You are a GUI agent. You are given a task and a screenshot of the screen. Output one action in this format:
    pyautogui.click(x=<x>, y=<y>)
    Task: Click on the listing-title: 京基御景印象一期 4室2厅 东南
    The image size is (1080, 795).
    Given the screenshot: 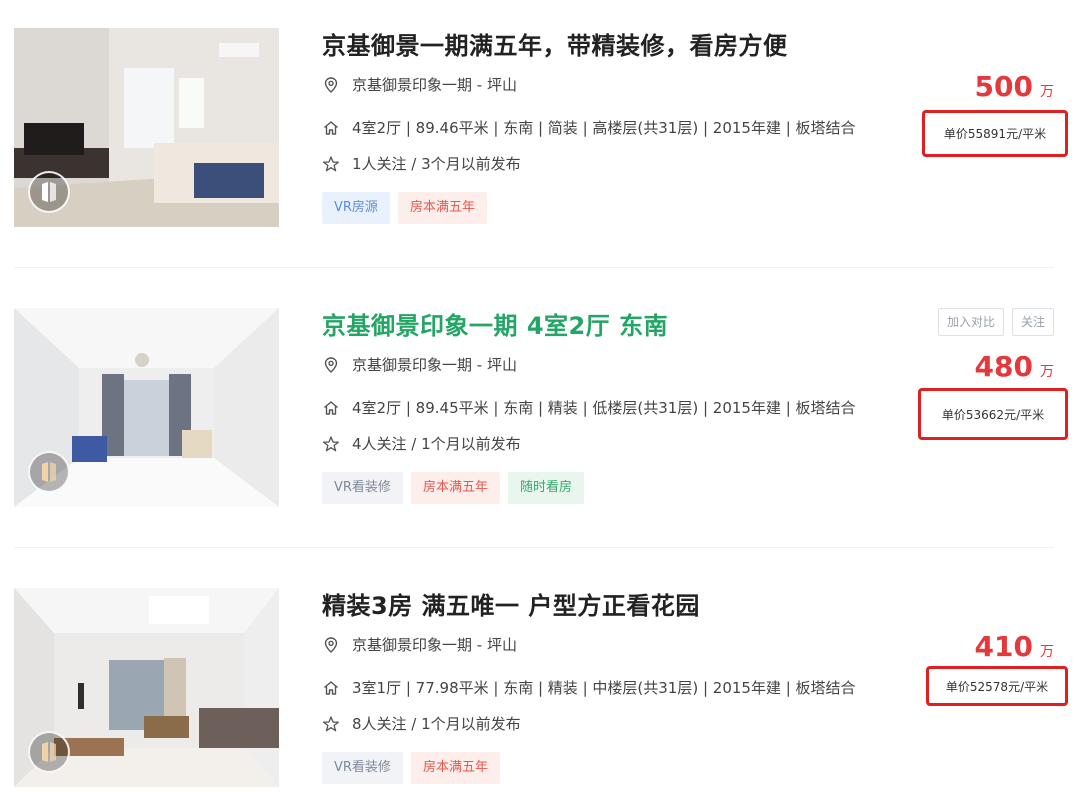 What is the action you would take?
    pyautogui.click(x=495, y=323)
    